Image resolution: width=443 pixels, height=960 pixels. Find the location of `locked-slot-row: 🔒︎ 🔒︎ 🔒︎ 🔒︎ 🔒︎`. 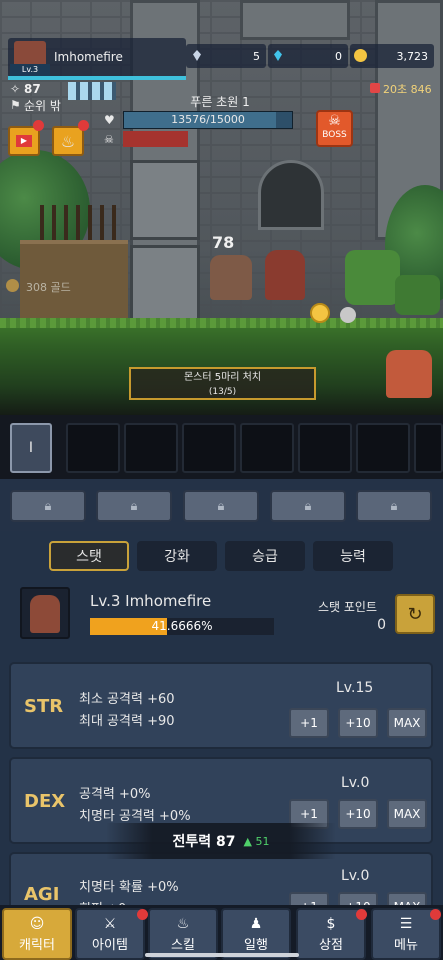

locked-slot-row: 🔒︎ 🔒︎ 🔒︎ 🔒︎ 🔒︎ is located at coordinates (221, 505).